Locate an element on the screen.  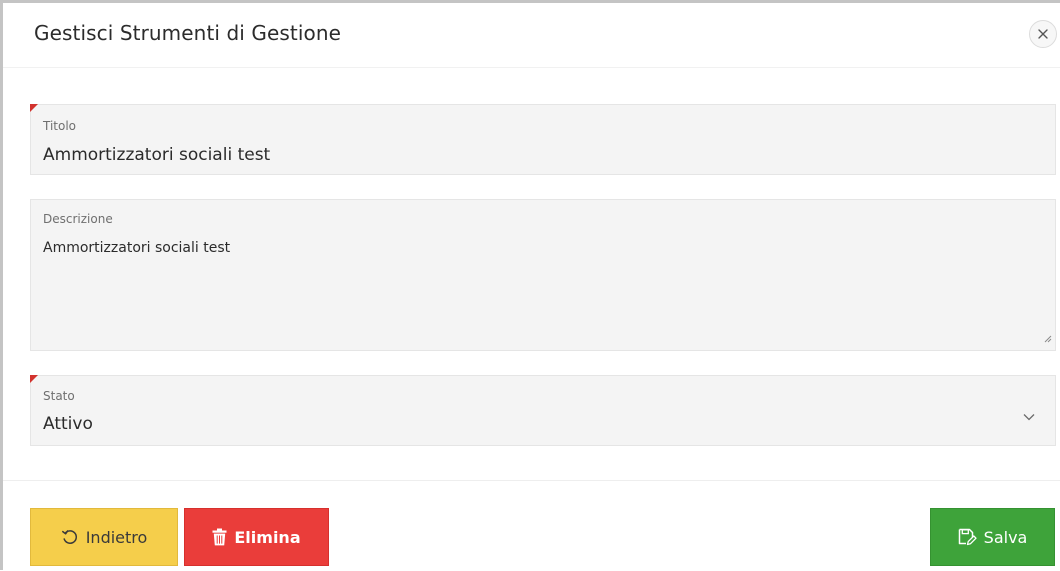
stato-select: Stato Attivo is located at coordinates (543, 410).